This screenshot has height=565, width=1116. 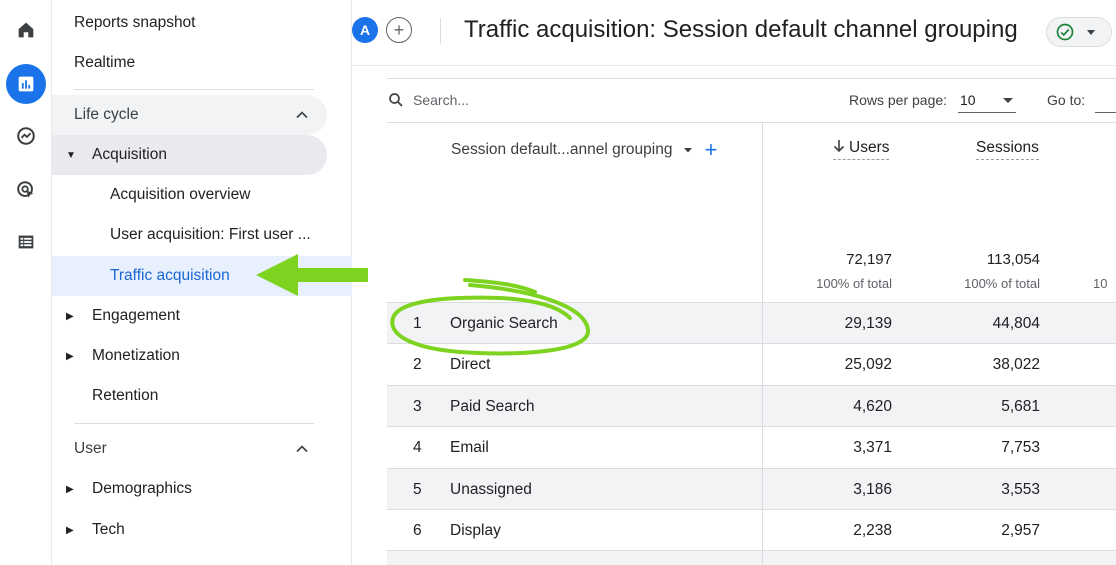 I want to click on nav-acquisition-label: Acquisition, so click(x=129, y=155).